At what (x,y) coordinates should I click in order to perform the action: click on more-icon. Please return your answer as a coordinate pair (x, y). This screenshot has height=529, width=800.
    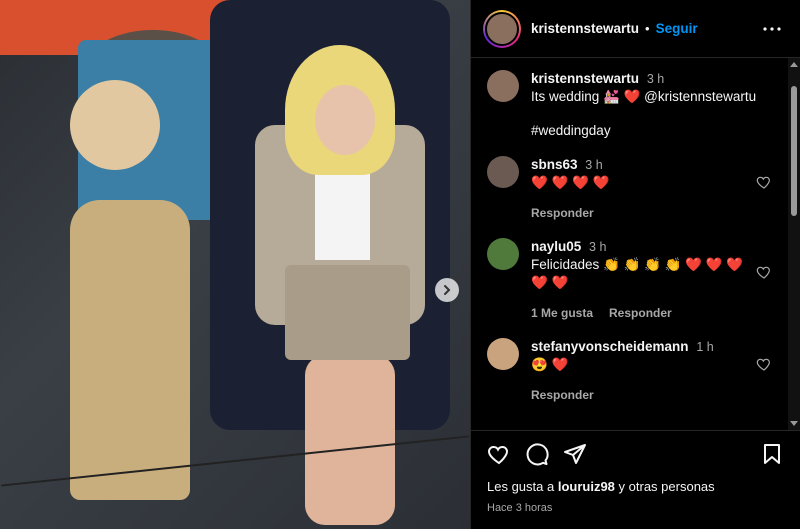
    Looking at the image, I should click on (772, 28).